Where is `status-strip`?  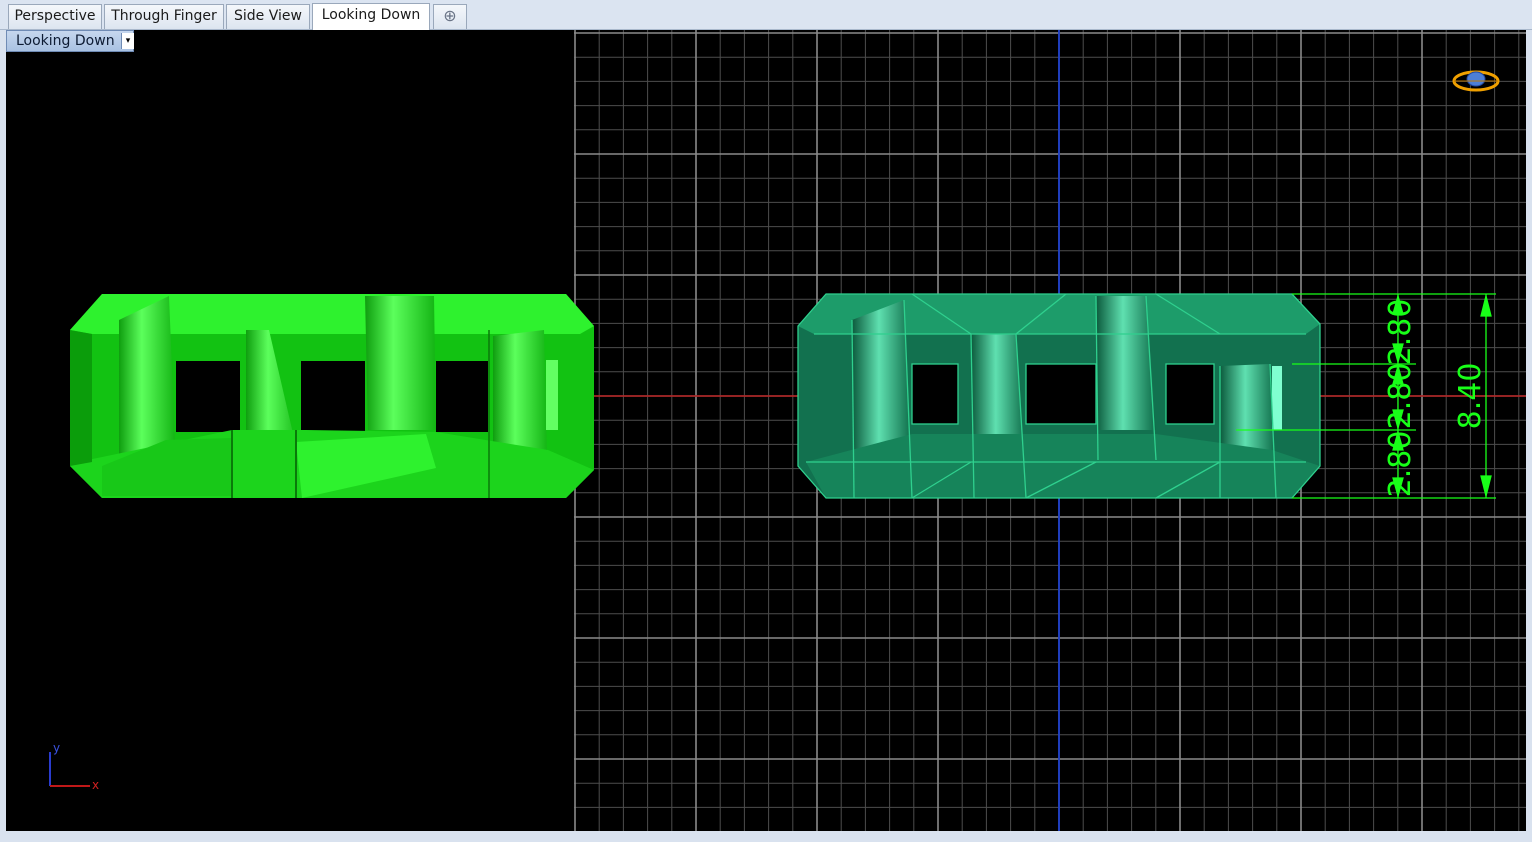 status-strip is located at coordinates (766, 836).